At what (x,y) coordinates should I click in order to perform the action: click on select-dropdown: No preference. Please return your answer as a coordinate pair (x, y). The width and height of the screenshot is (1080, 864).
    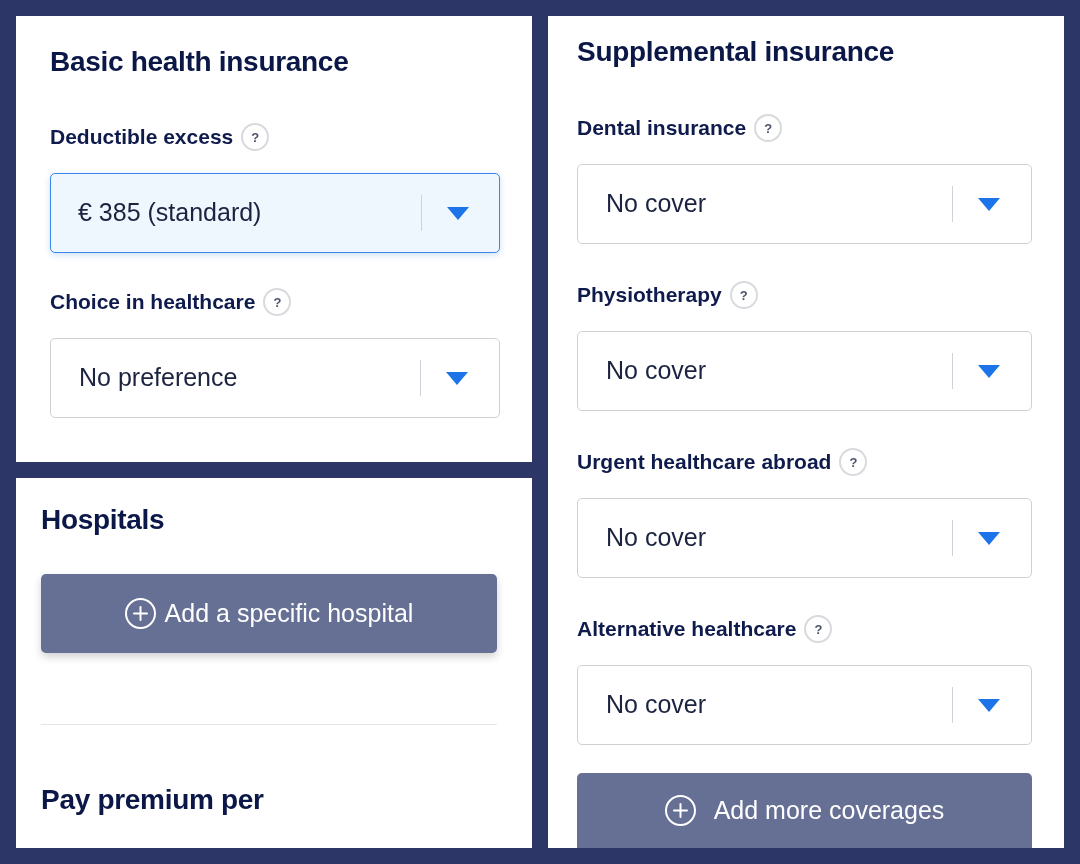
    Looking at the image, I should click on (275, 378).